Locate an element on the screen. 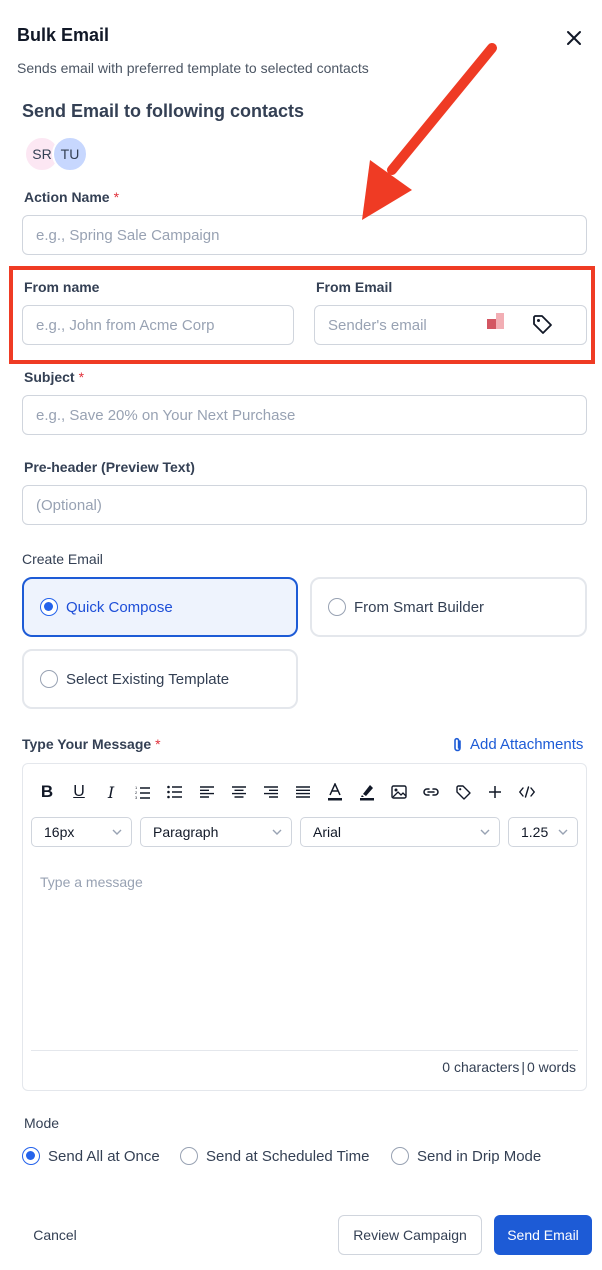 The height and width of the screenshot is (1270, 602). review-campaign-button: Review Campaign is located at coordinates (410, 1235).